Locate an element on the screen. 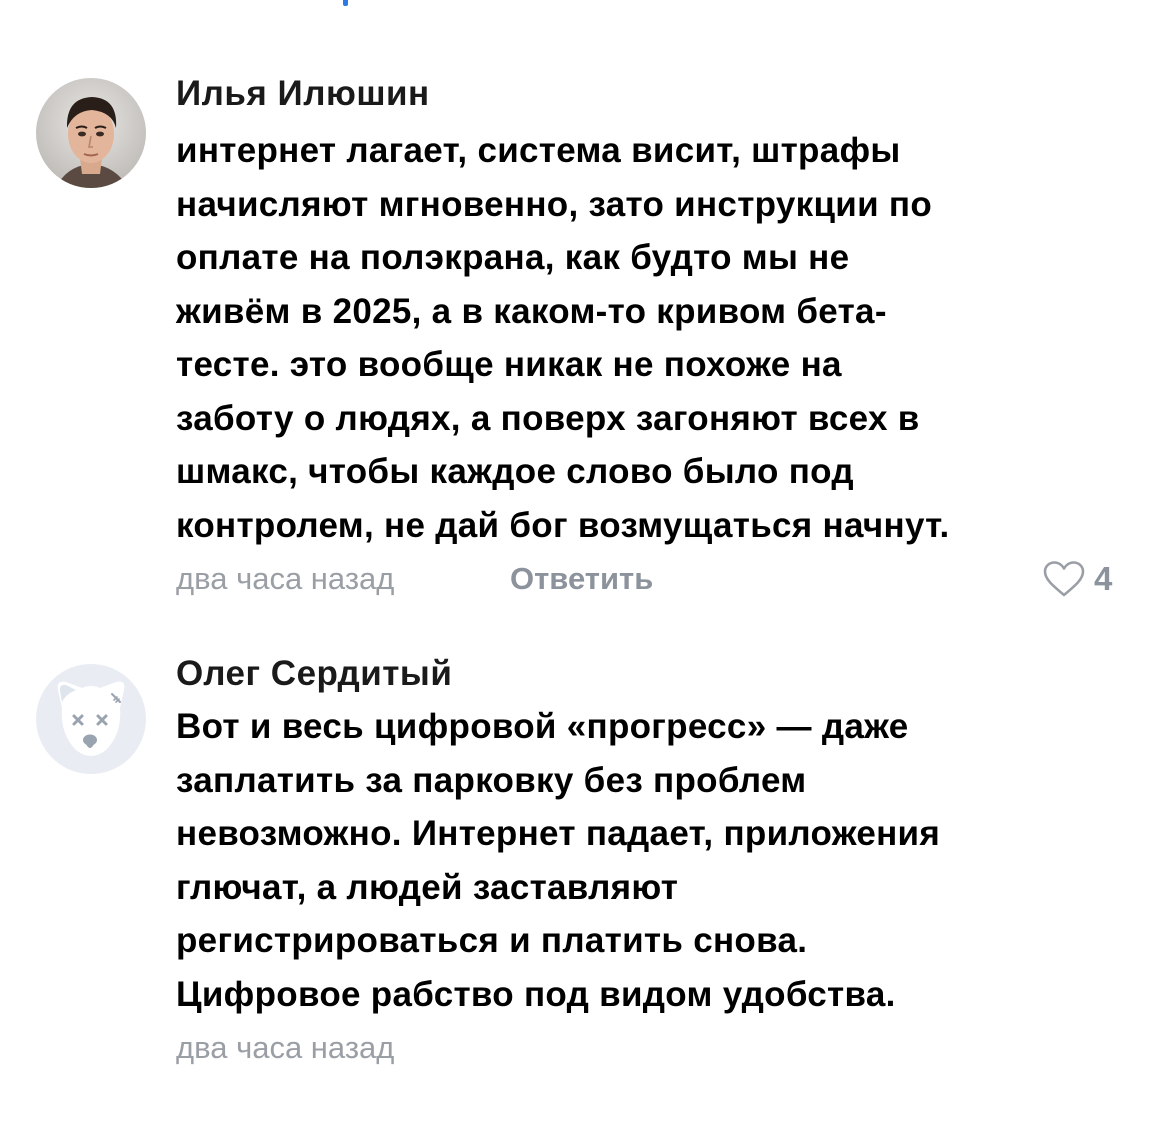  comment-author: Илья Илюшин is located at coordinates (656, 94).